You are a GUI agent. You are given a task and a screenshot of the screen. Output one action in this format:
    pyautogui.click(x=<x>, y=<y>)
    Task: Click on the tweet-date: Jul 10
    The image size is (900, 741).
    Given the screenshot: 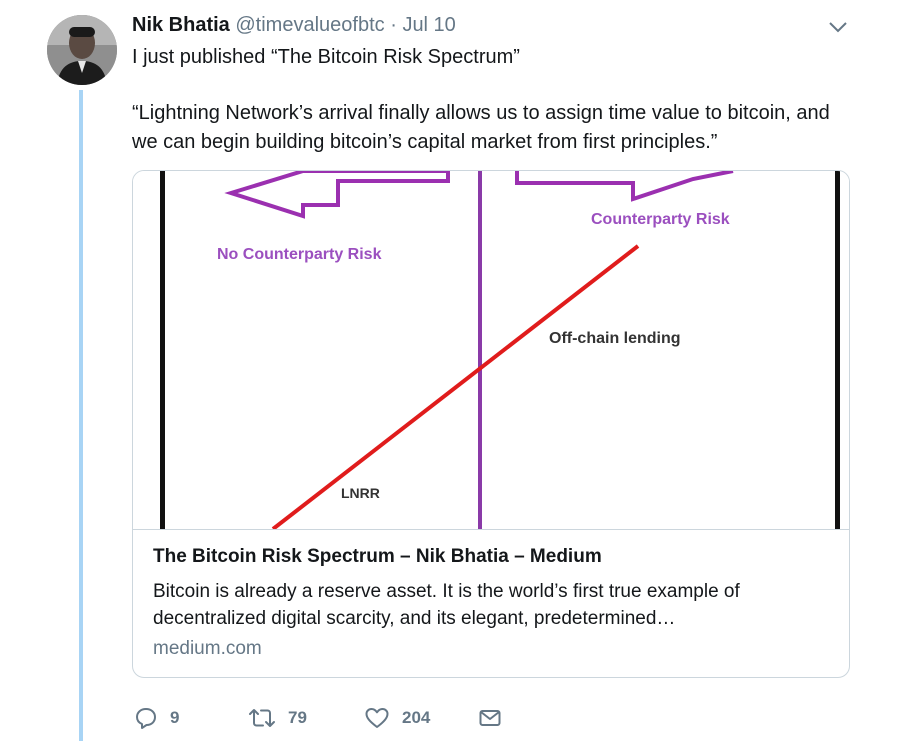 What is the action you would take?
    pyautogui.click(x=428, y=25)
    